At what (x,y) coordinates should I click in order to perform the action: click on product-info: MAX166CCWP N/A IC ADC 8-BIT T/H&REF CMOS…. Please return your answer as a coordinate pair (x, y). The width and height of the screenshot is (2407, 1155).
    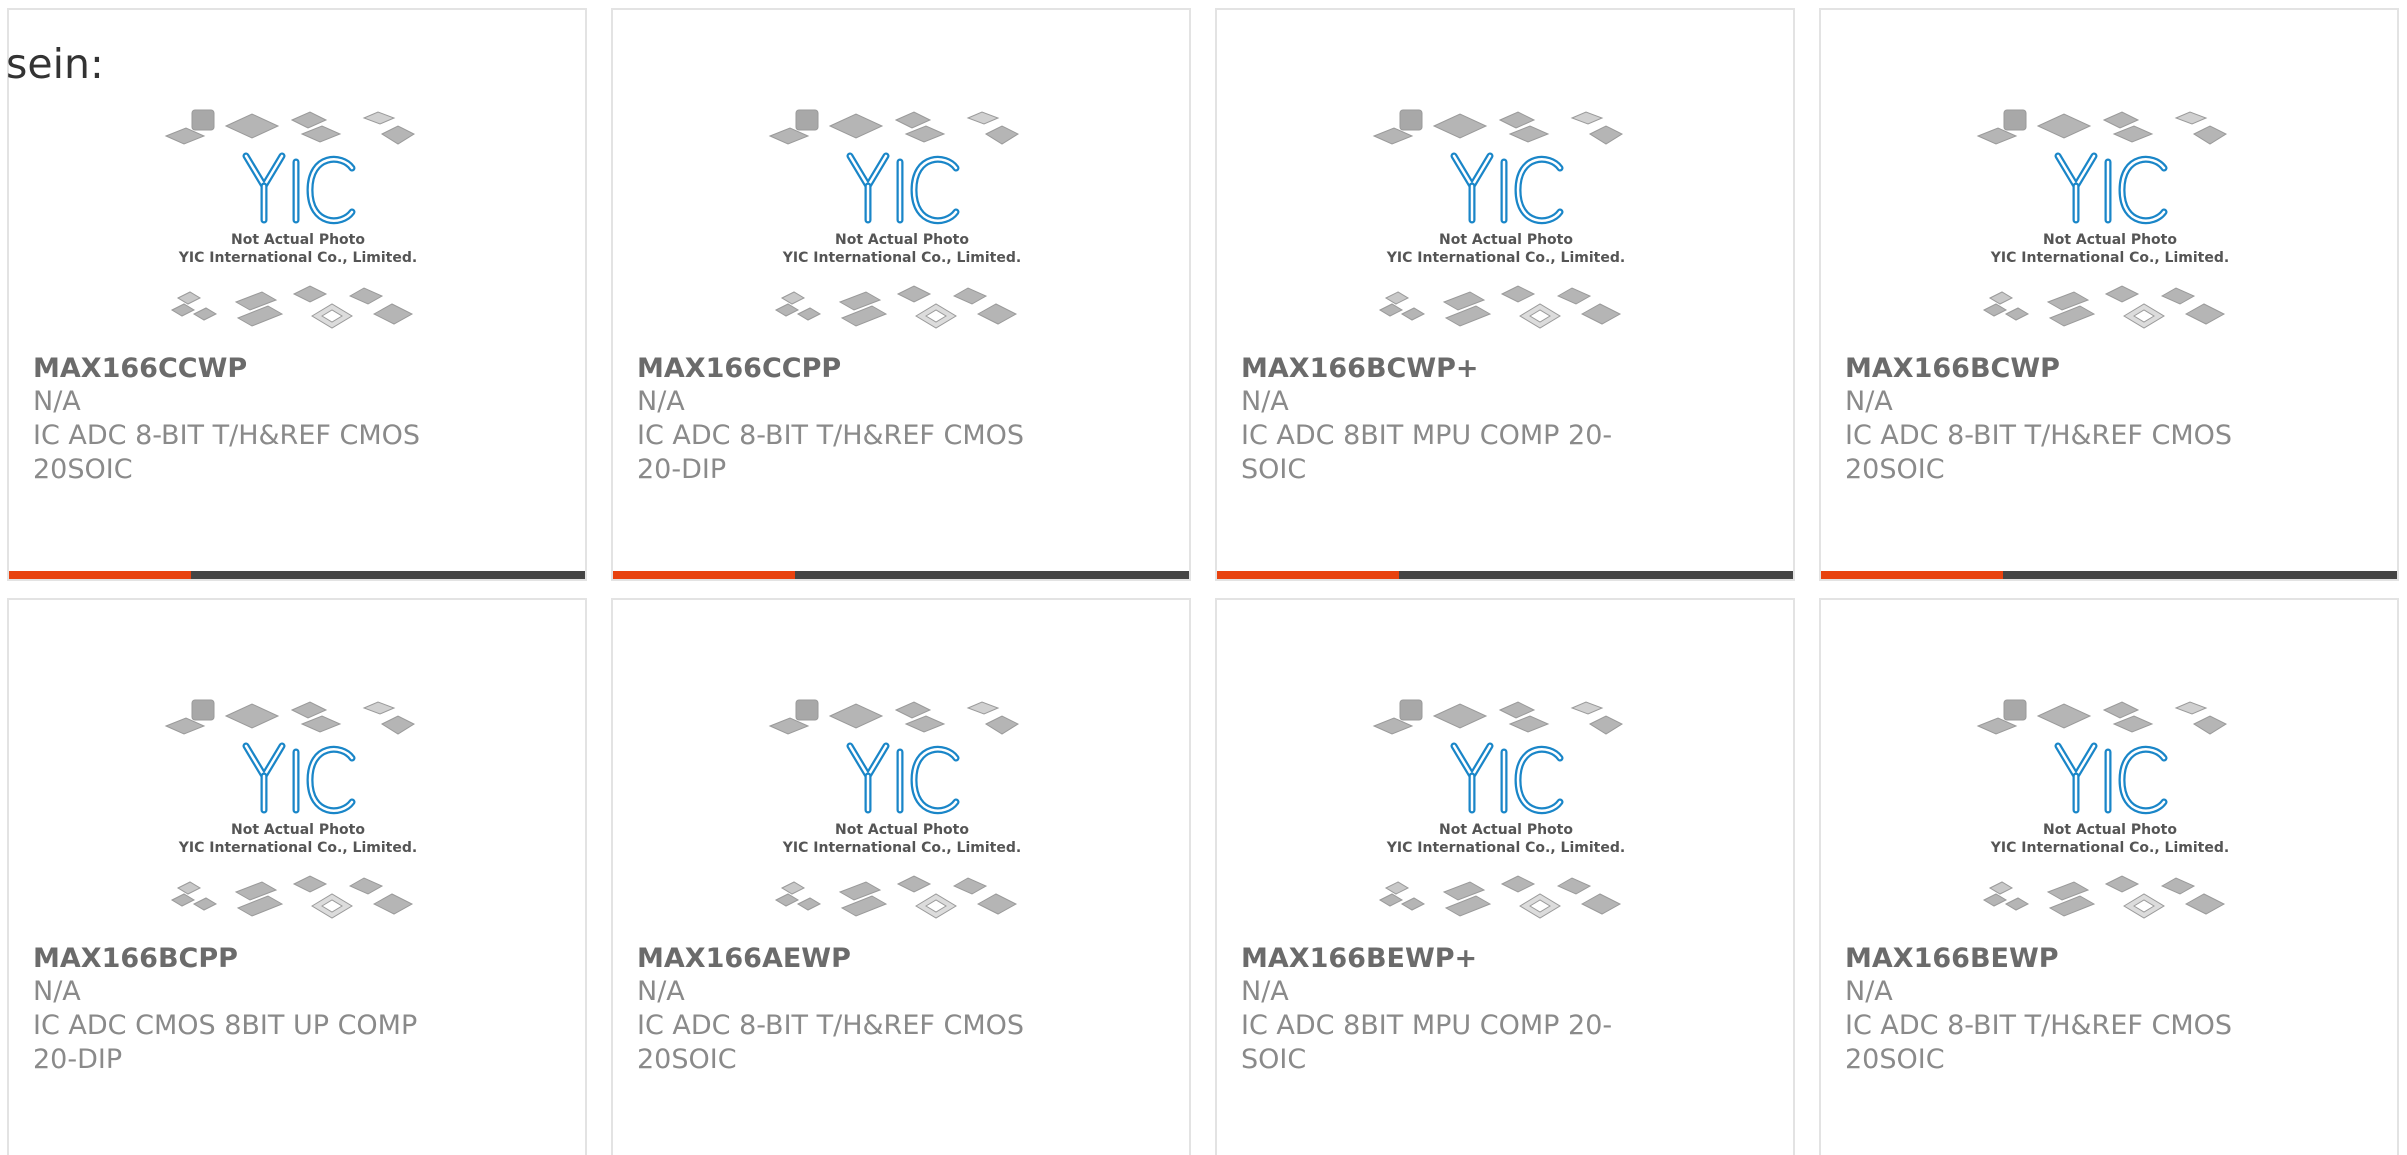
    Looking at the image, I should click on (248, 419).